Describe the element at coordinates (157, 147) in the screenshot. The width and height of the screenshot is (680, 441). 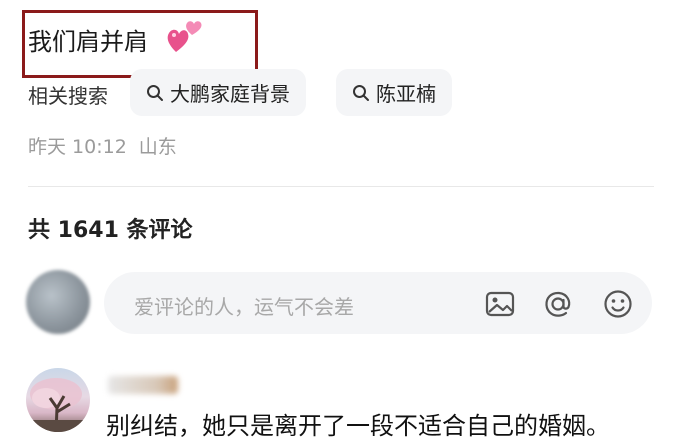
I see `post-location: 山东` at that location.